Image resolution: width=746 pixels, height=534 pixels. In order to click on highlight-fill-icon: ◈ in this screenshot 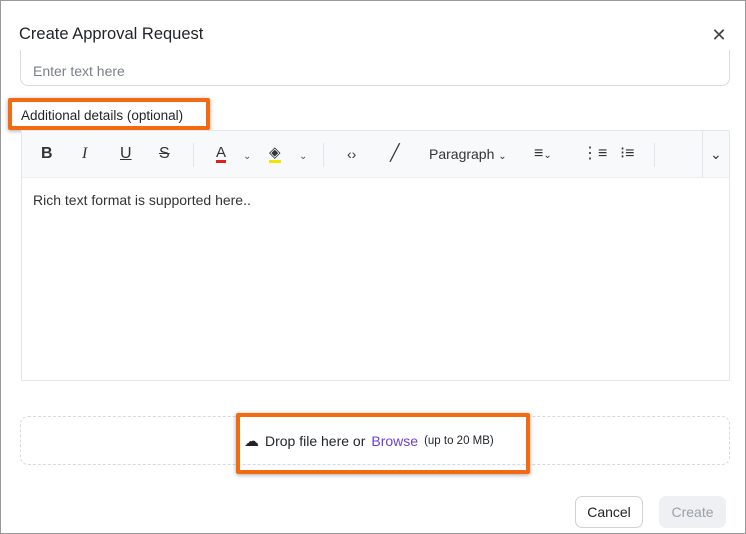, I will do `click(275, 154)`.